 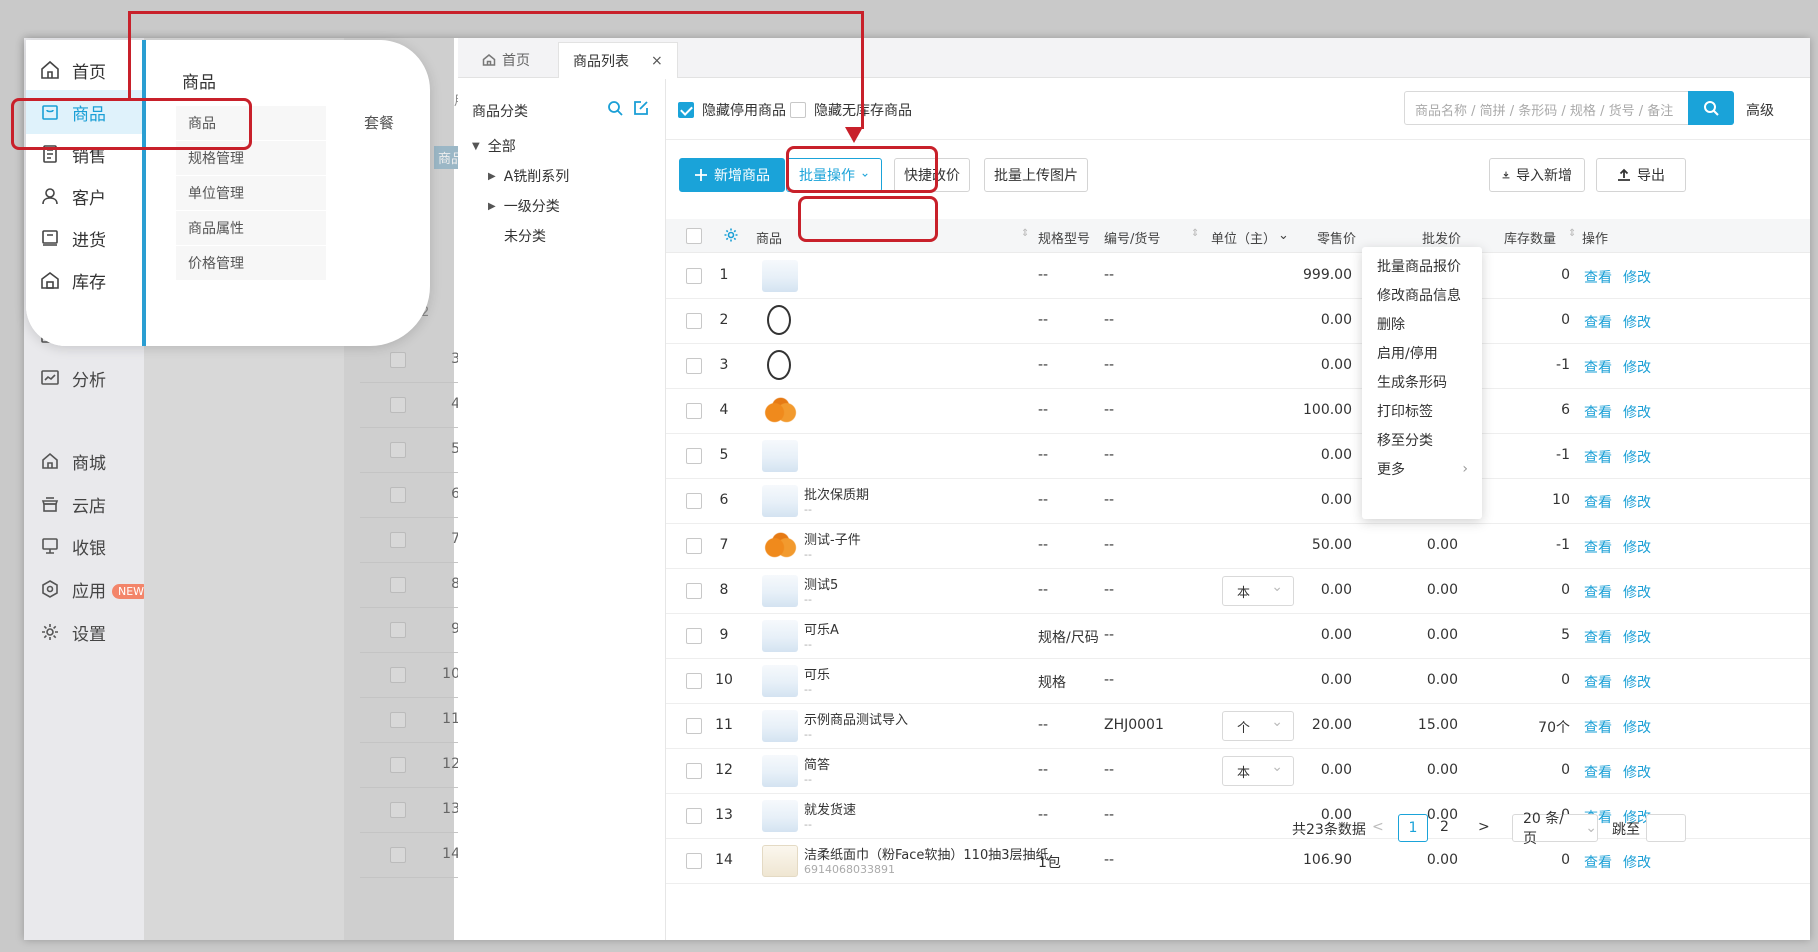 I want to click on table-row: 9 可乐A -- 规格/尺码 -- 0.00 0.00 5 查看 修改, so click(x=1238, y=636).